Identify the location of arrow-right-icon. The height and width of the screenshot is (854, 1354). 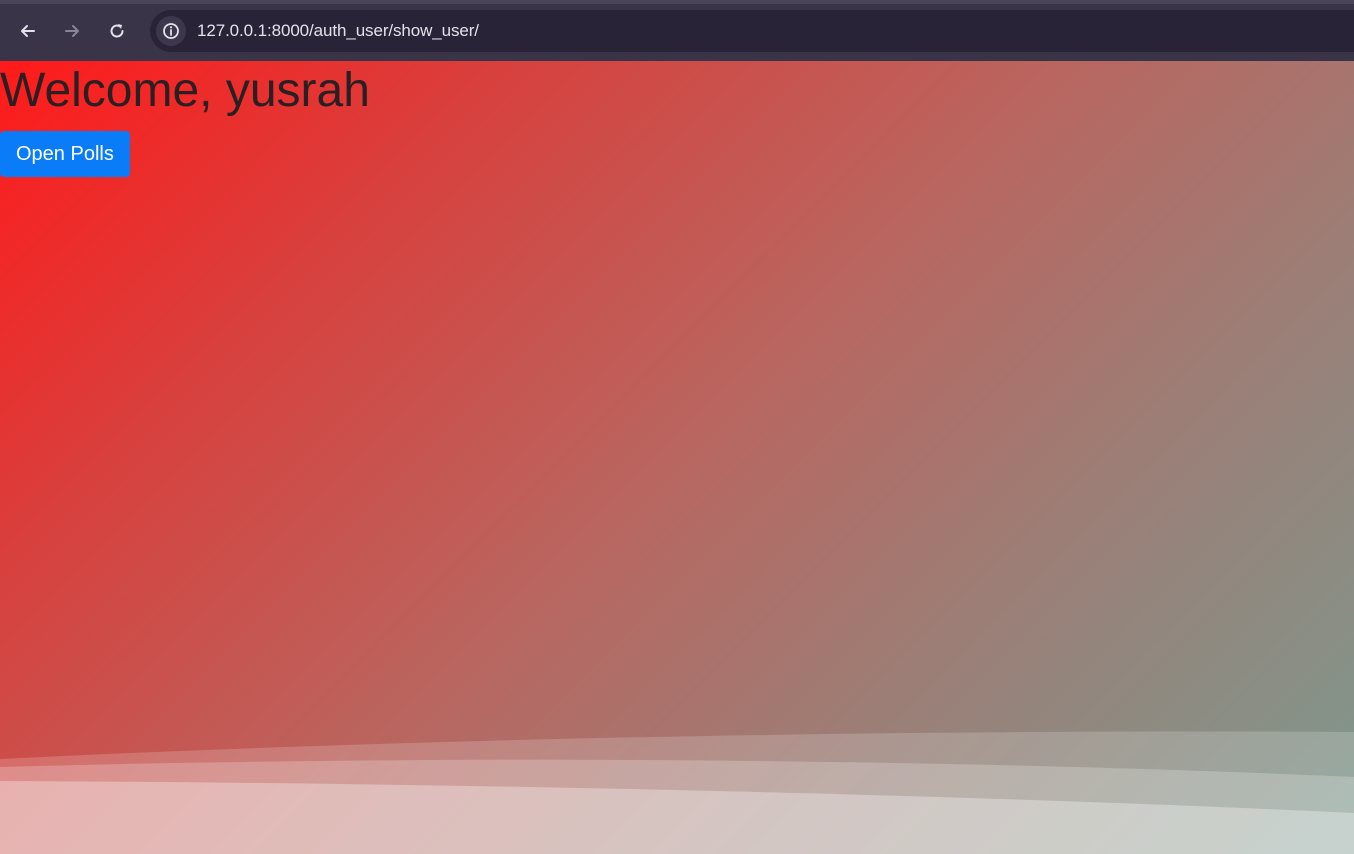
(72, 31).